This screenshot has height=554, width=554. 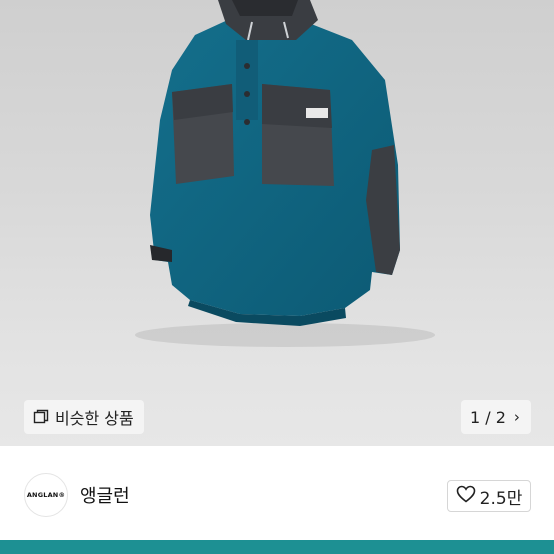 I want to click on shop-logo-text: ANGLAN®, so click(x=46, y=495).